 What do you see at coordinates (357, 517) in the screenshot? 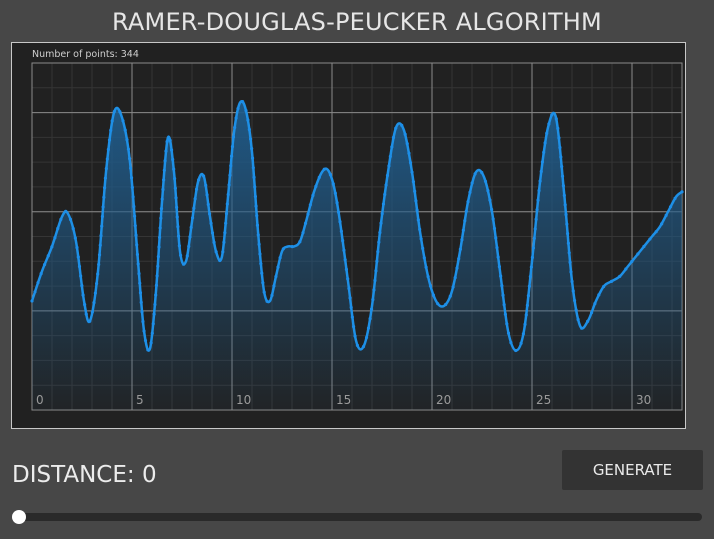
I see `distance-slider-track` at bounding box center [357, 517].